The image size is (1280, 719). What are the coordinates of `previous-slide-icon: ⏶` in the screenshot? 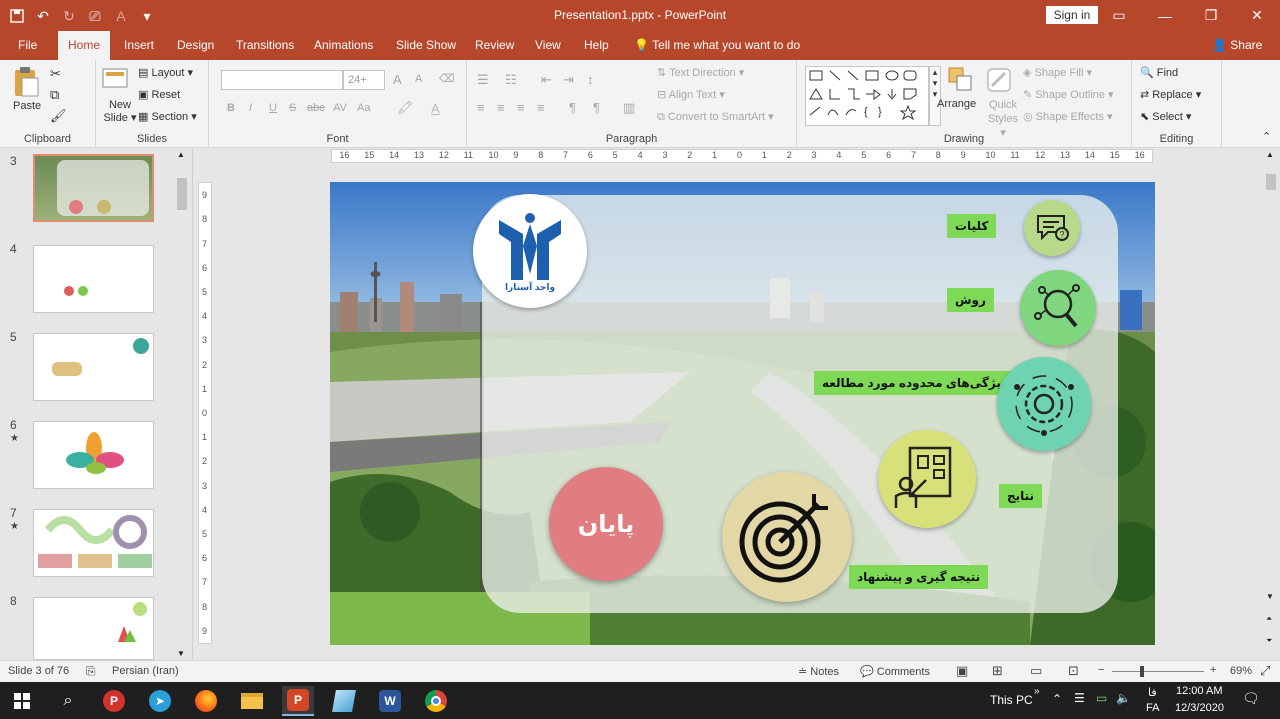 It's located at (1269, 619).